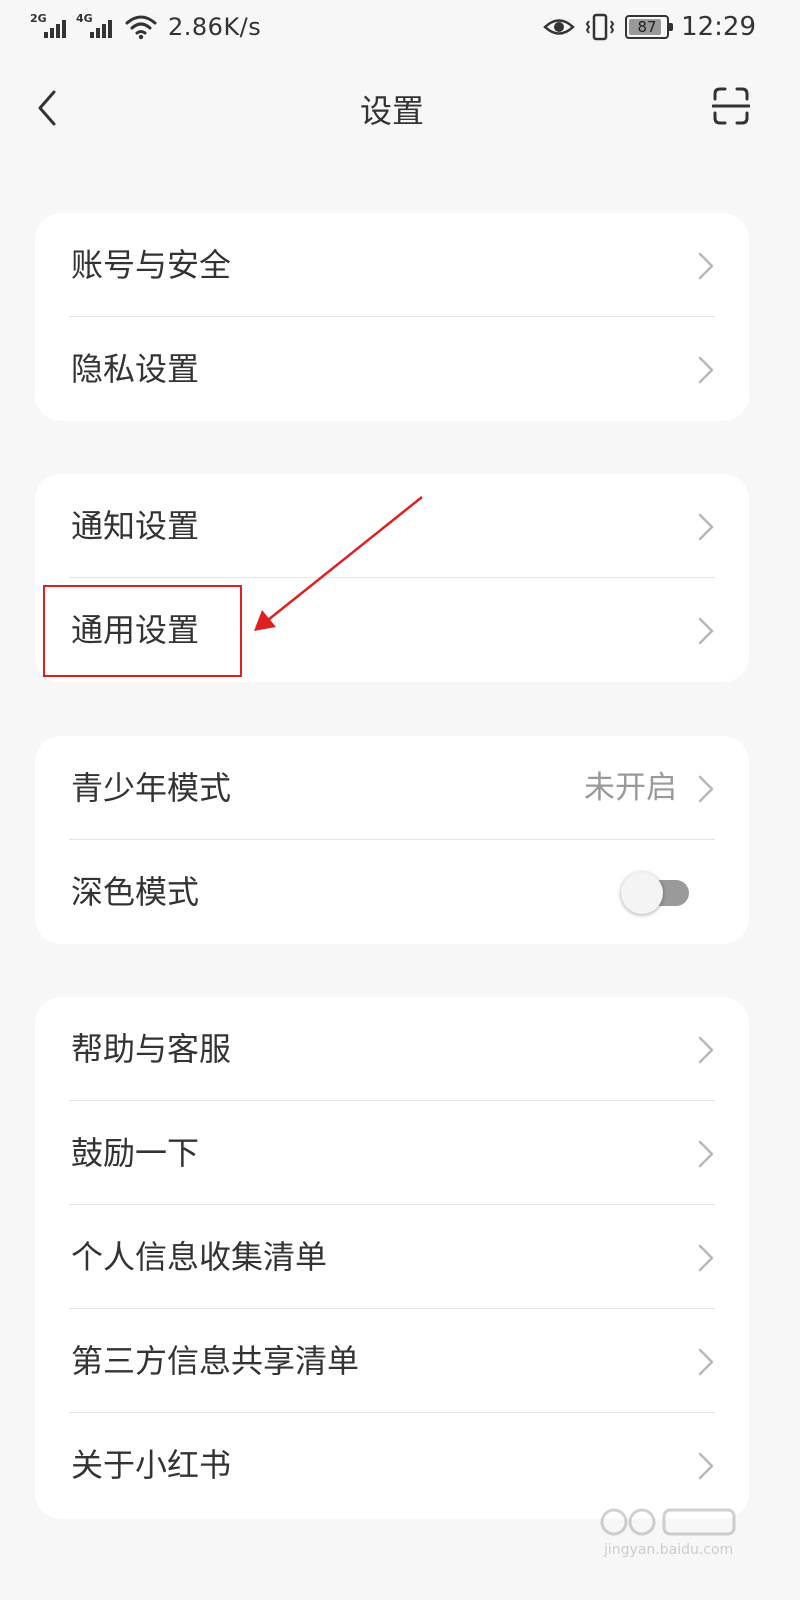 The width and height of the screenshot is (800, 1600). Describe the element at coordinates (392, 526) in the screenshot. I see `notification-settings-item: 通知设置` at that location.